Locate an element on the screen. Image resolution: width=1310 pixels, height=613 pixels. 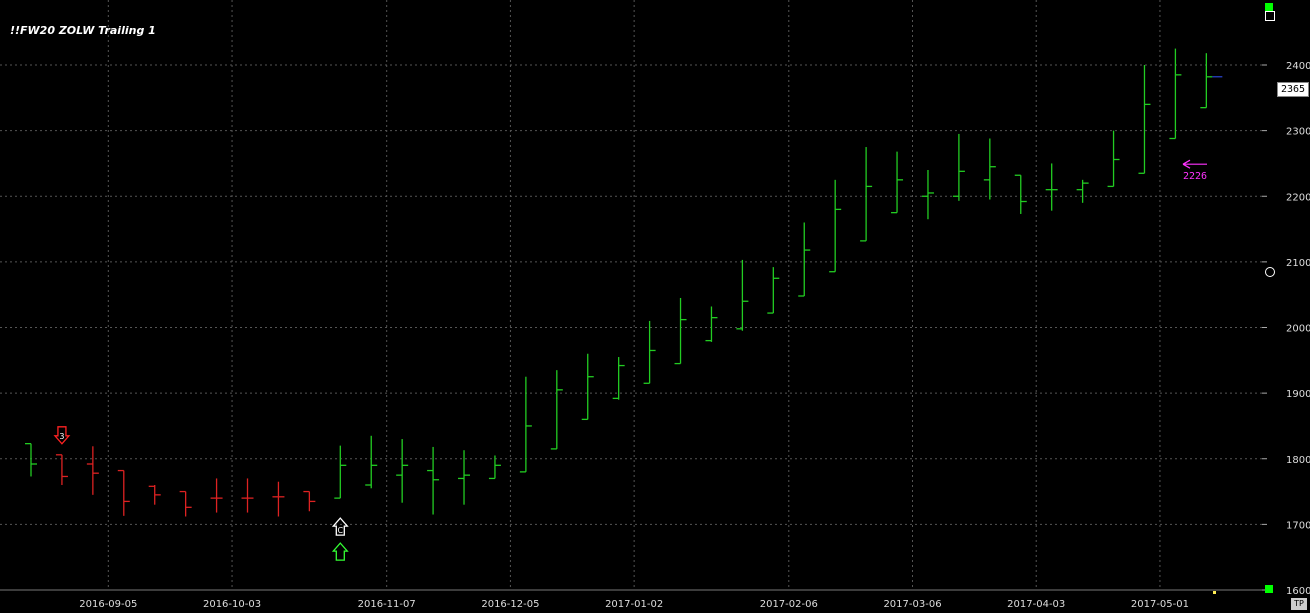
x-tick-label: 2017-03-06 is located at coordinates (912, 604).